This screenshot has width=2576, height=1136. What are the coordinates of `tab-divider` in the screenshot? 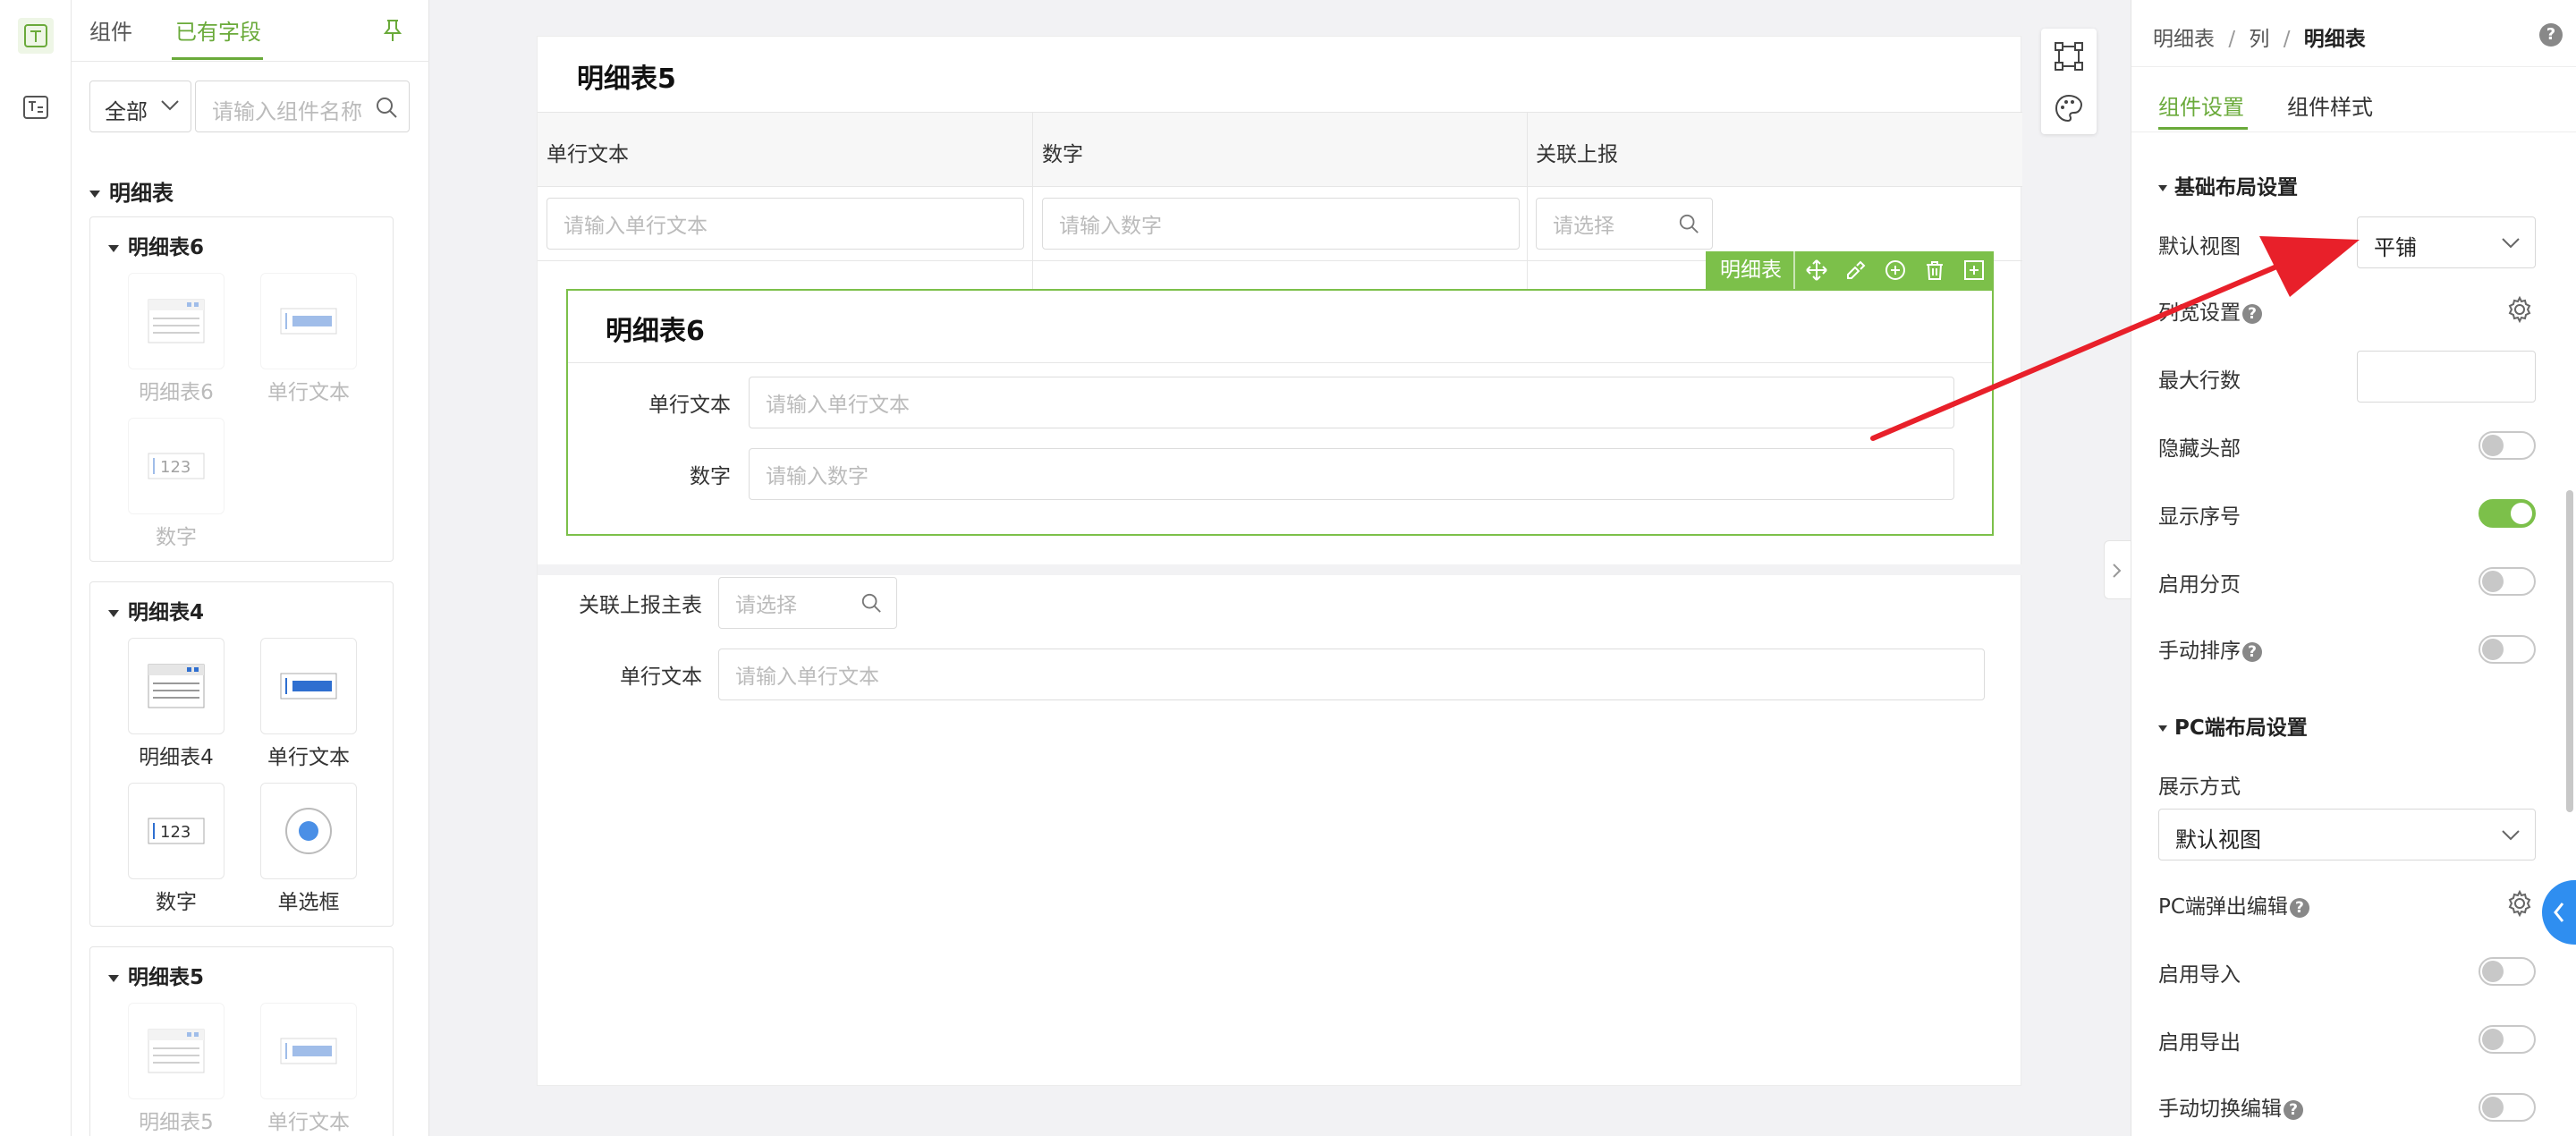 It's located at (250, 61).